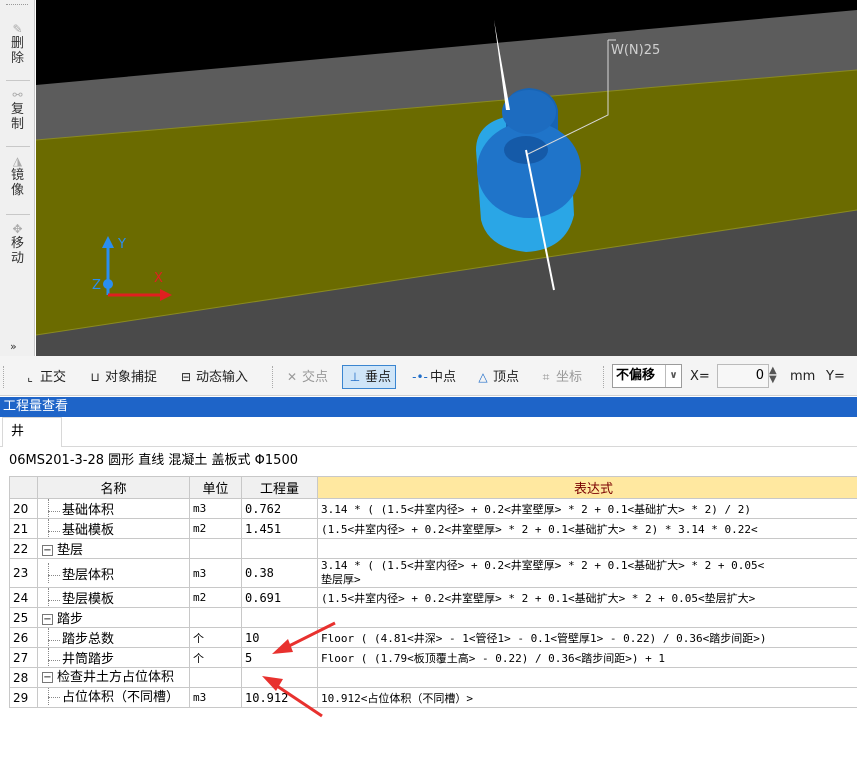  I want to click on row-number: 25, so click(23, 617).